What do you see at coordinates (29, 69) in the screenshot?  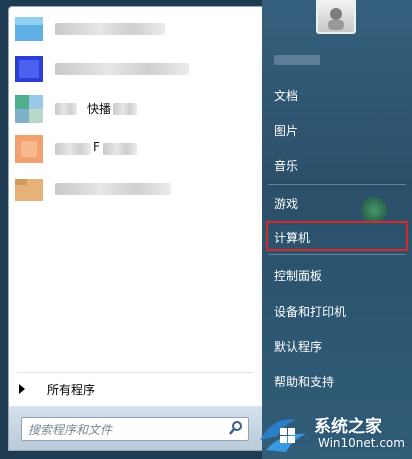 I see `blue-window-icon` at bounding box center [29, 69].